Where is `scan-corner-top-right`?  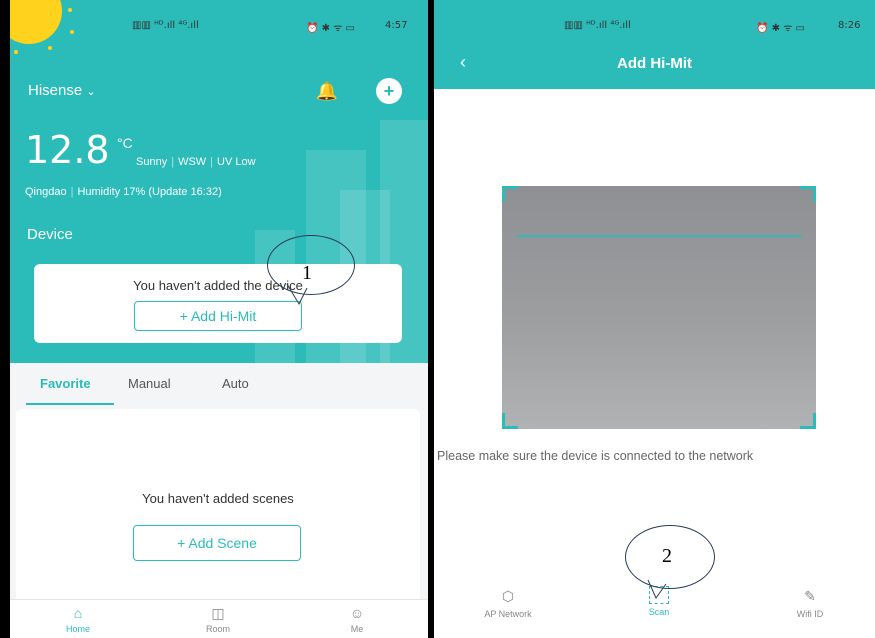
scan-corner-top-right is located at coordinates (808, 194).